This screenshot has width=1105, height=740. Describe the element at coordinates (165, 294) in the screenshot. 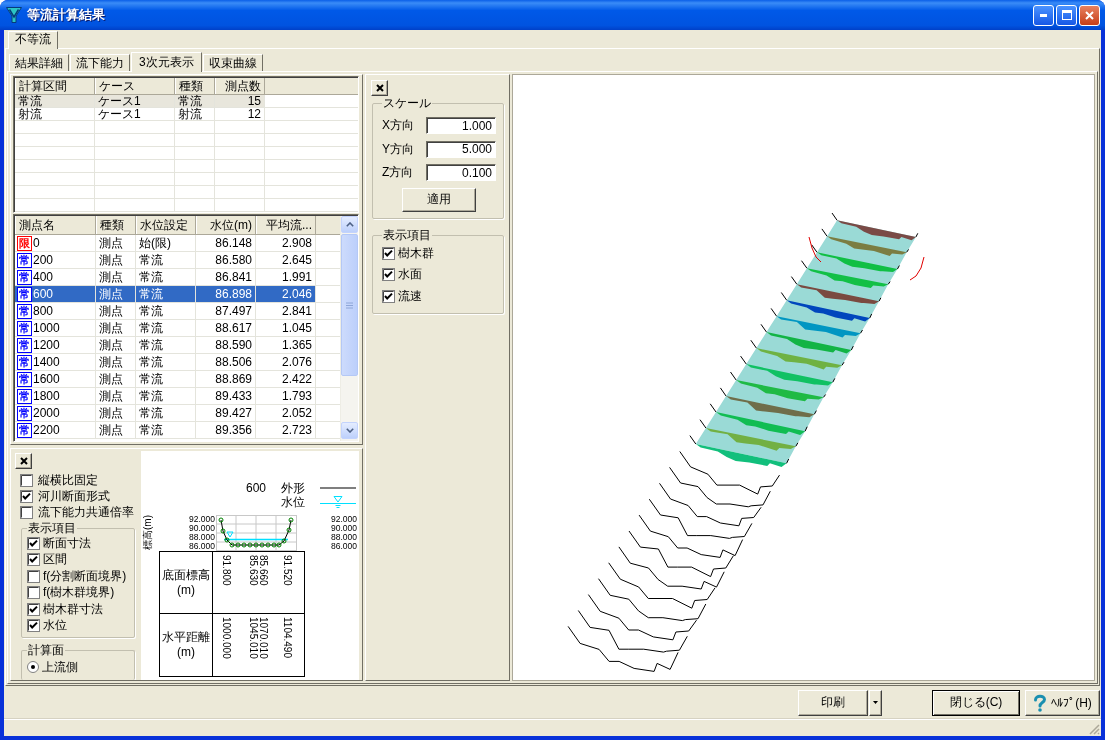

I see `table-row: 常 600 測点 常流 86.898 2.046` at that location.